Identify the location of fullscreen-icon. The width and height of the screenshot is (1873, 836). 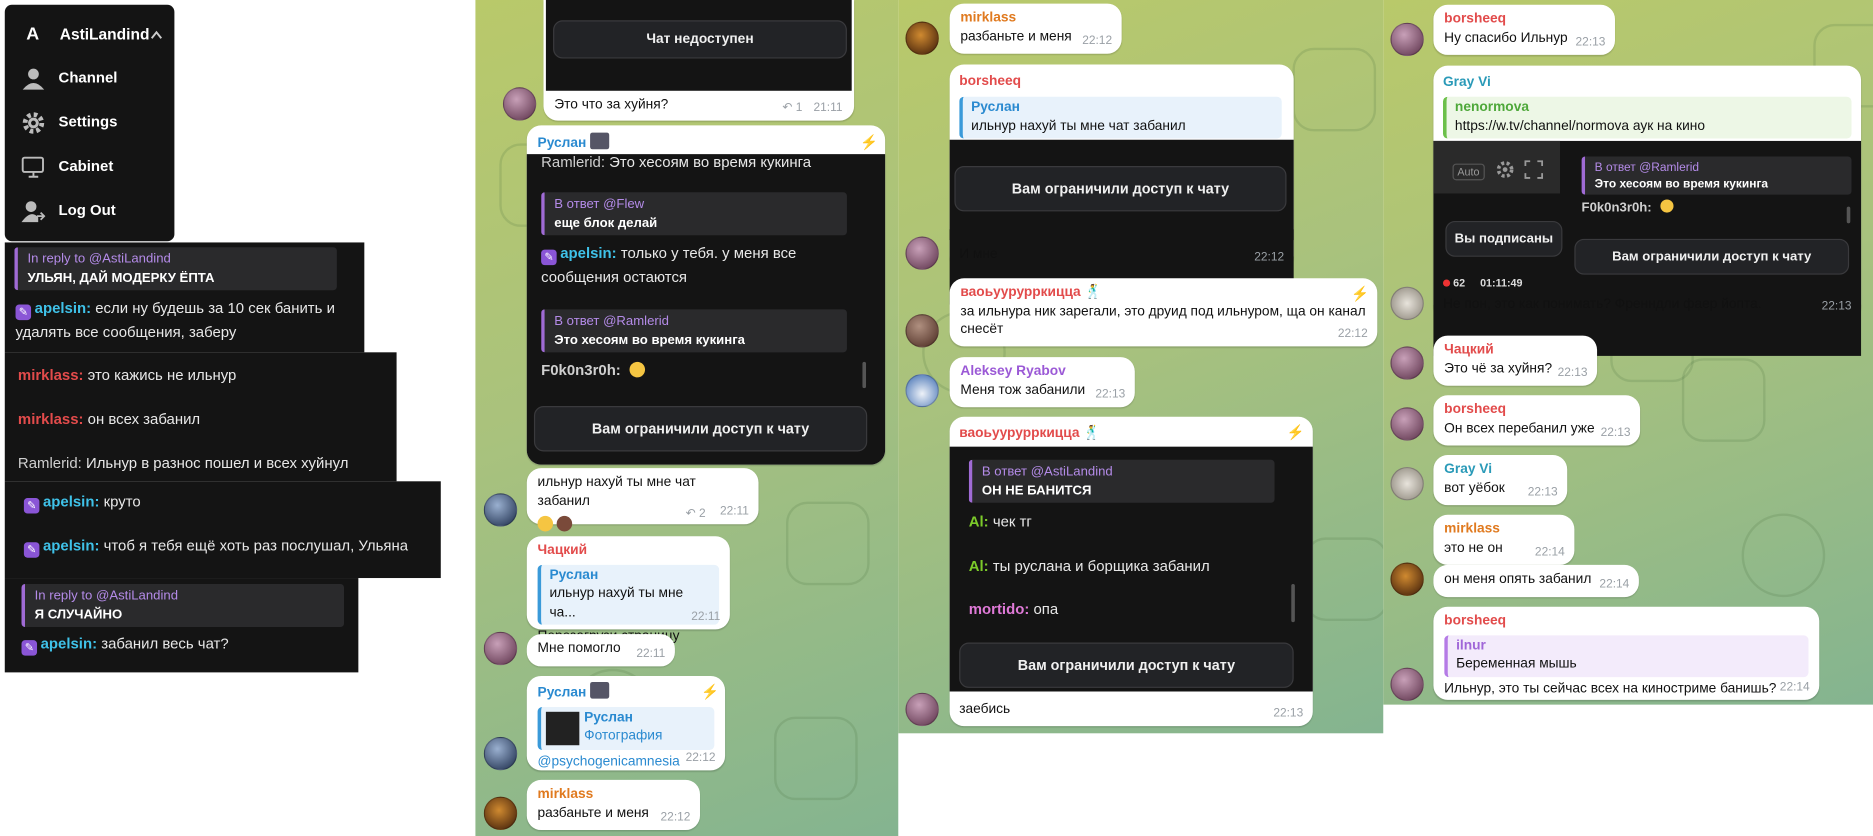
(1534, 169).